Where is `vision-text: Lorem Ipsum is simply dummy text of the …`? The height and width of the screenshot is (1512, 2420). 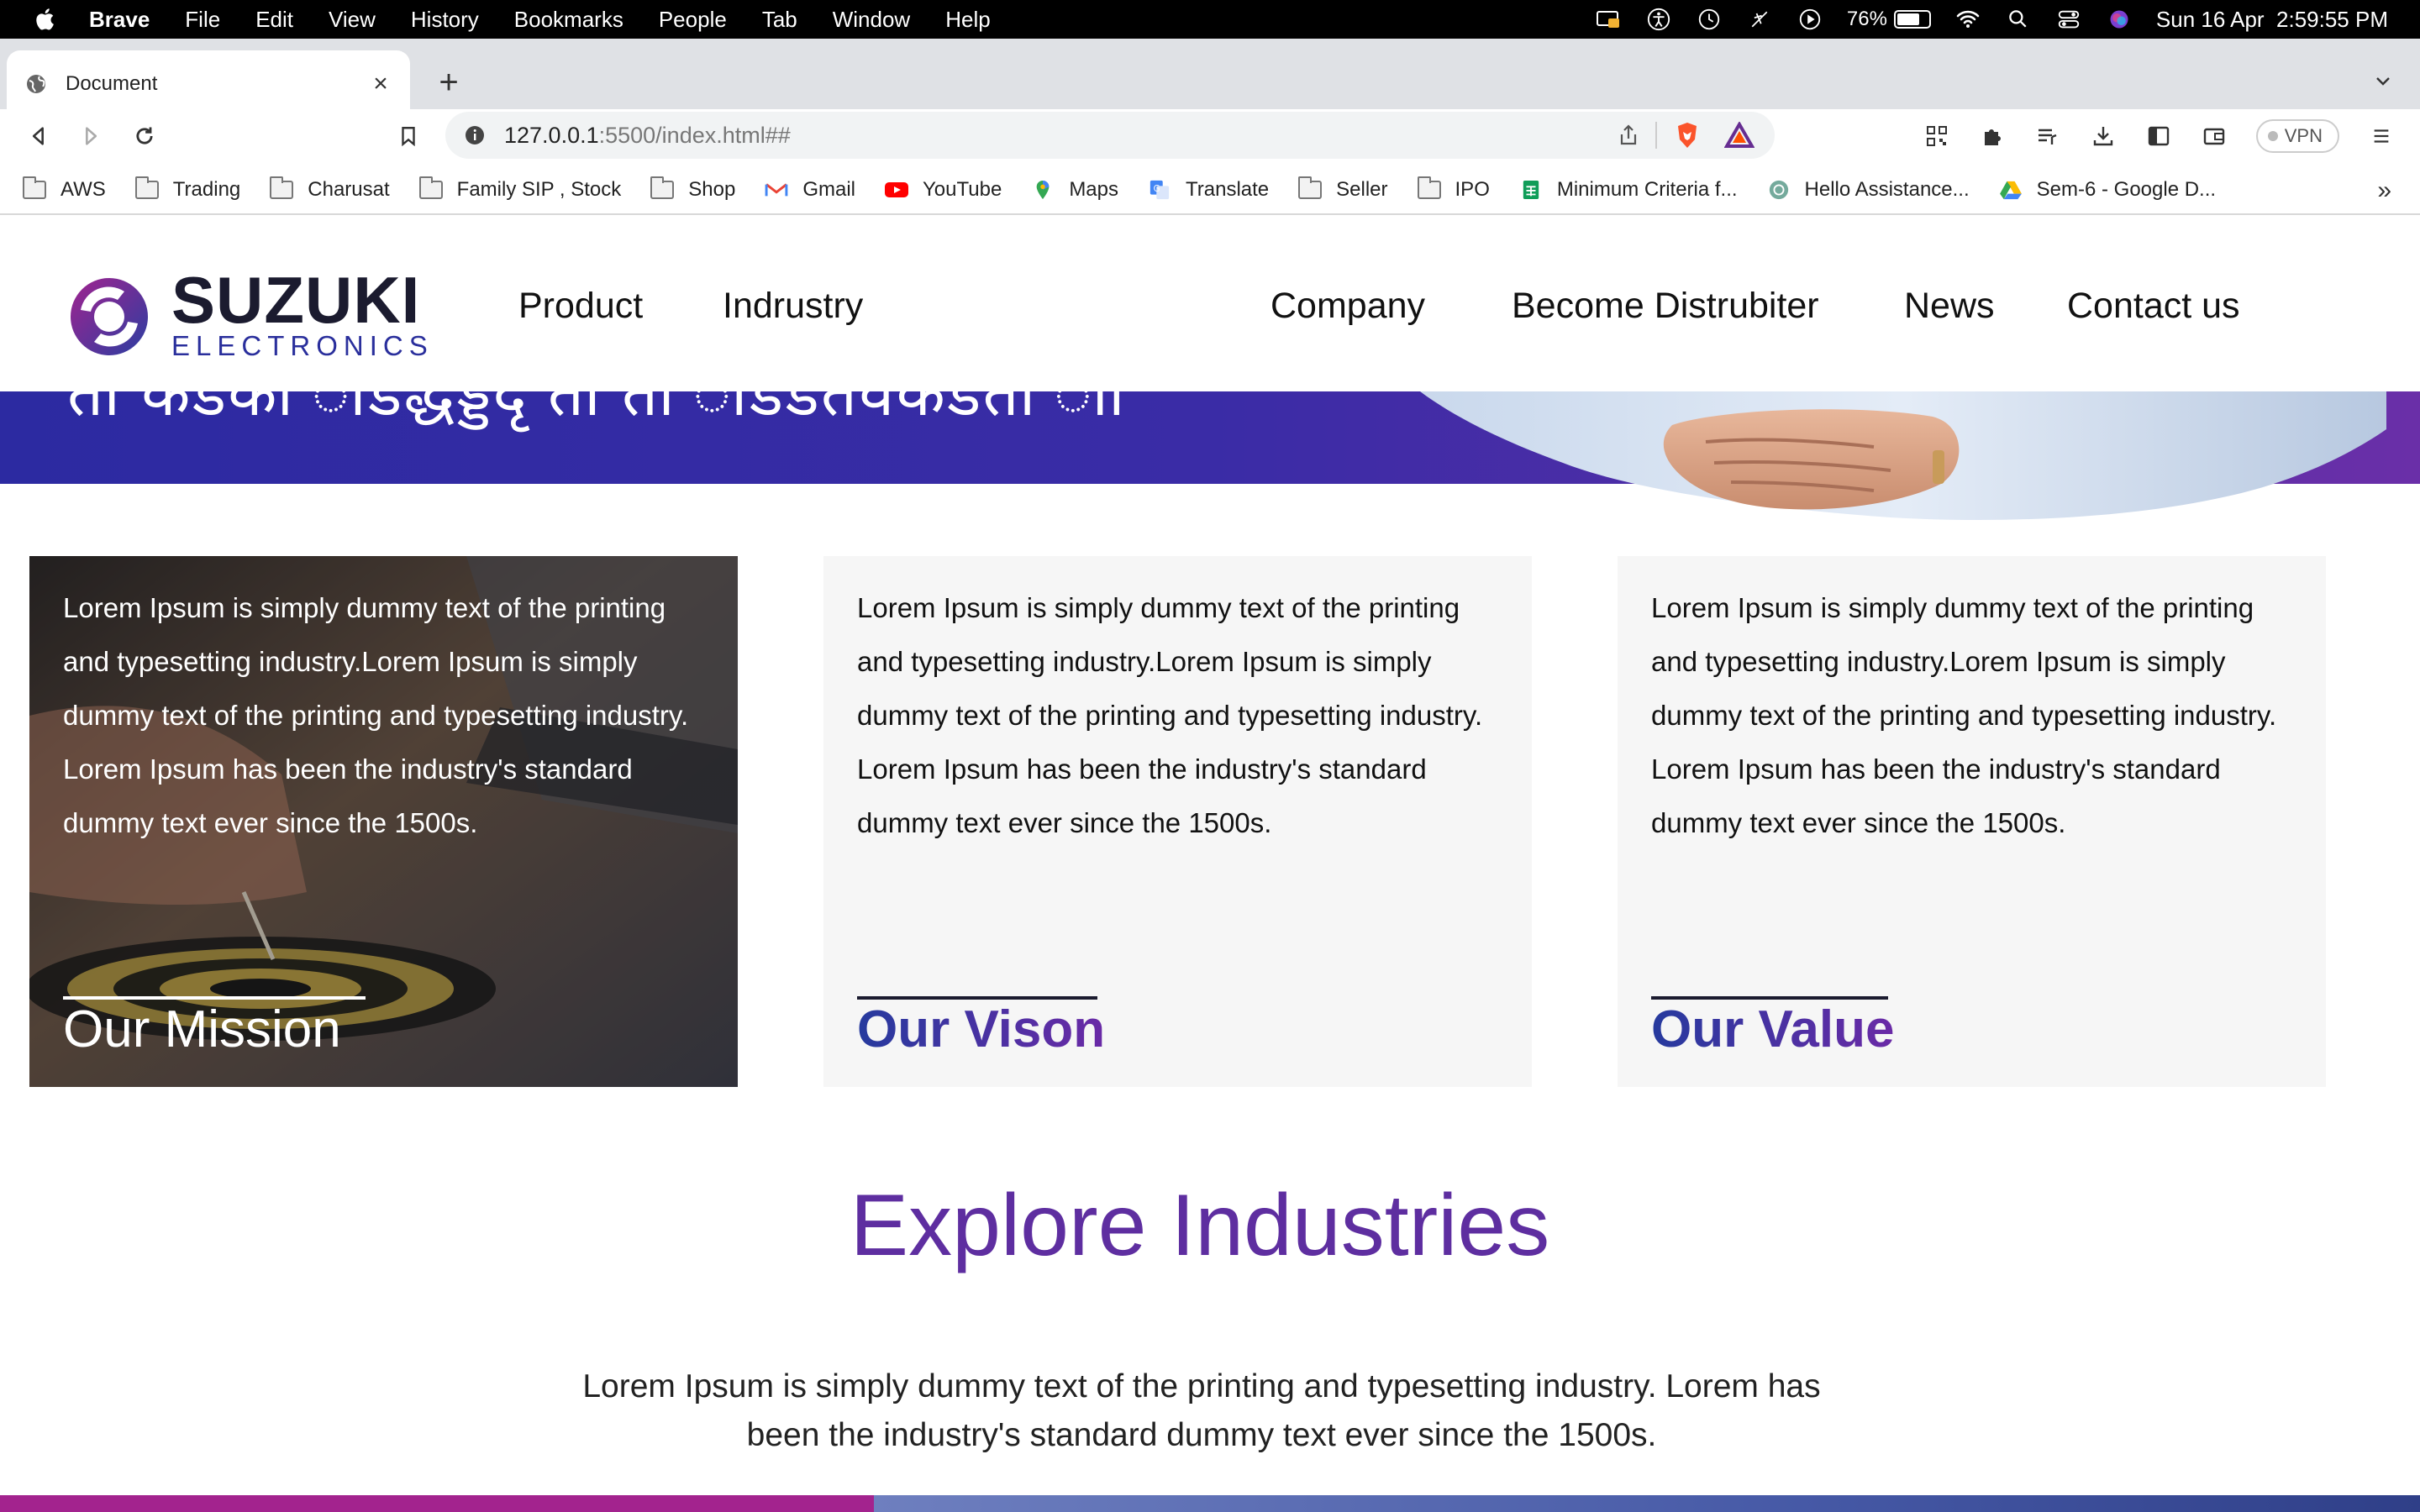
vision-text: Lorem Ipsum is simply dummy text of the … is located at coordinates (1170, 715).